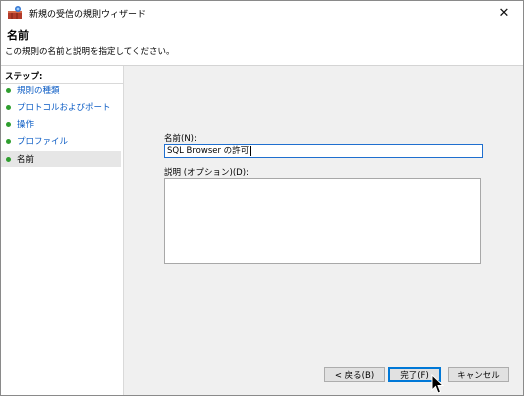 The width and height of the screenshot is (524, 396). Describe the element at coordinates (61, 124) in the screenshot. I see `step-action: 操作` at that location.